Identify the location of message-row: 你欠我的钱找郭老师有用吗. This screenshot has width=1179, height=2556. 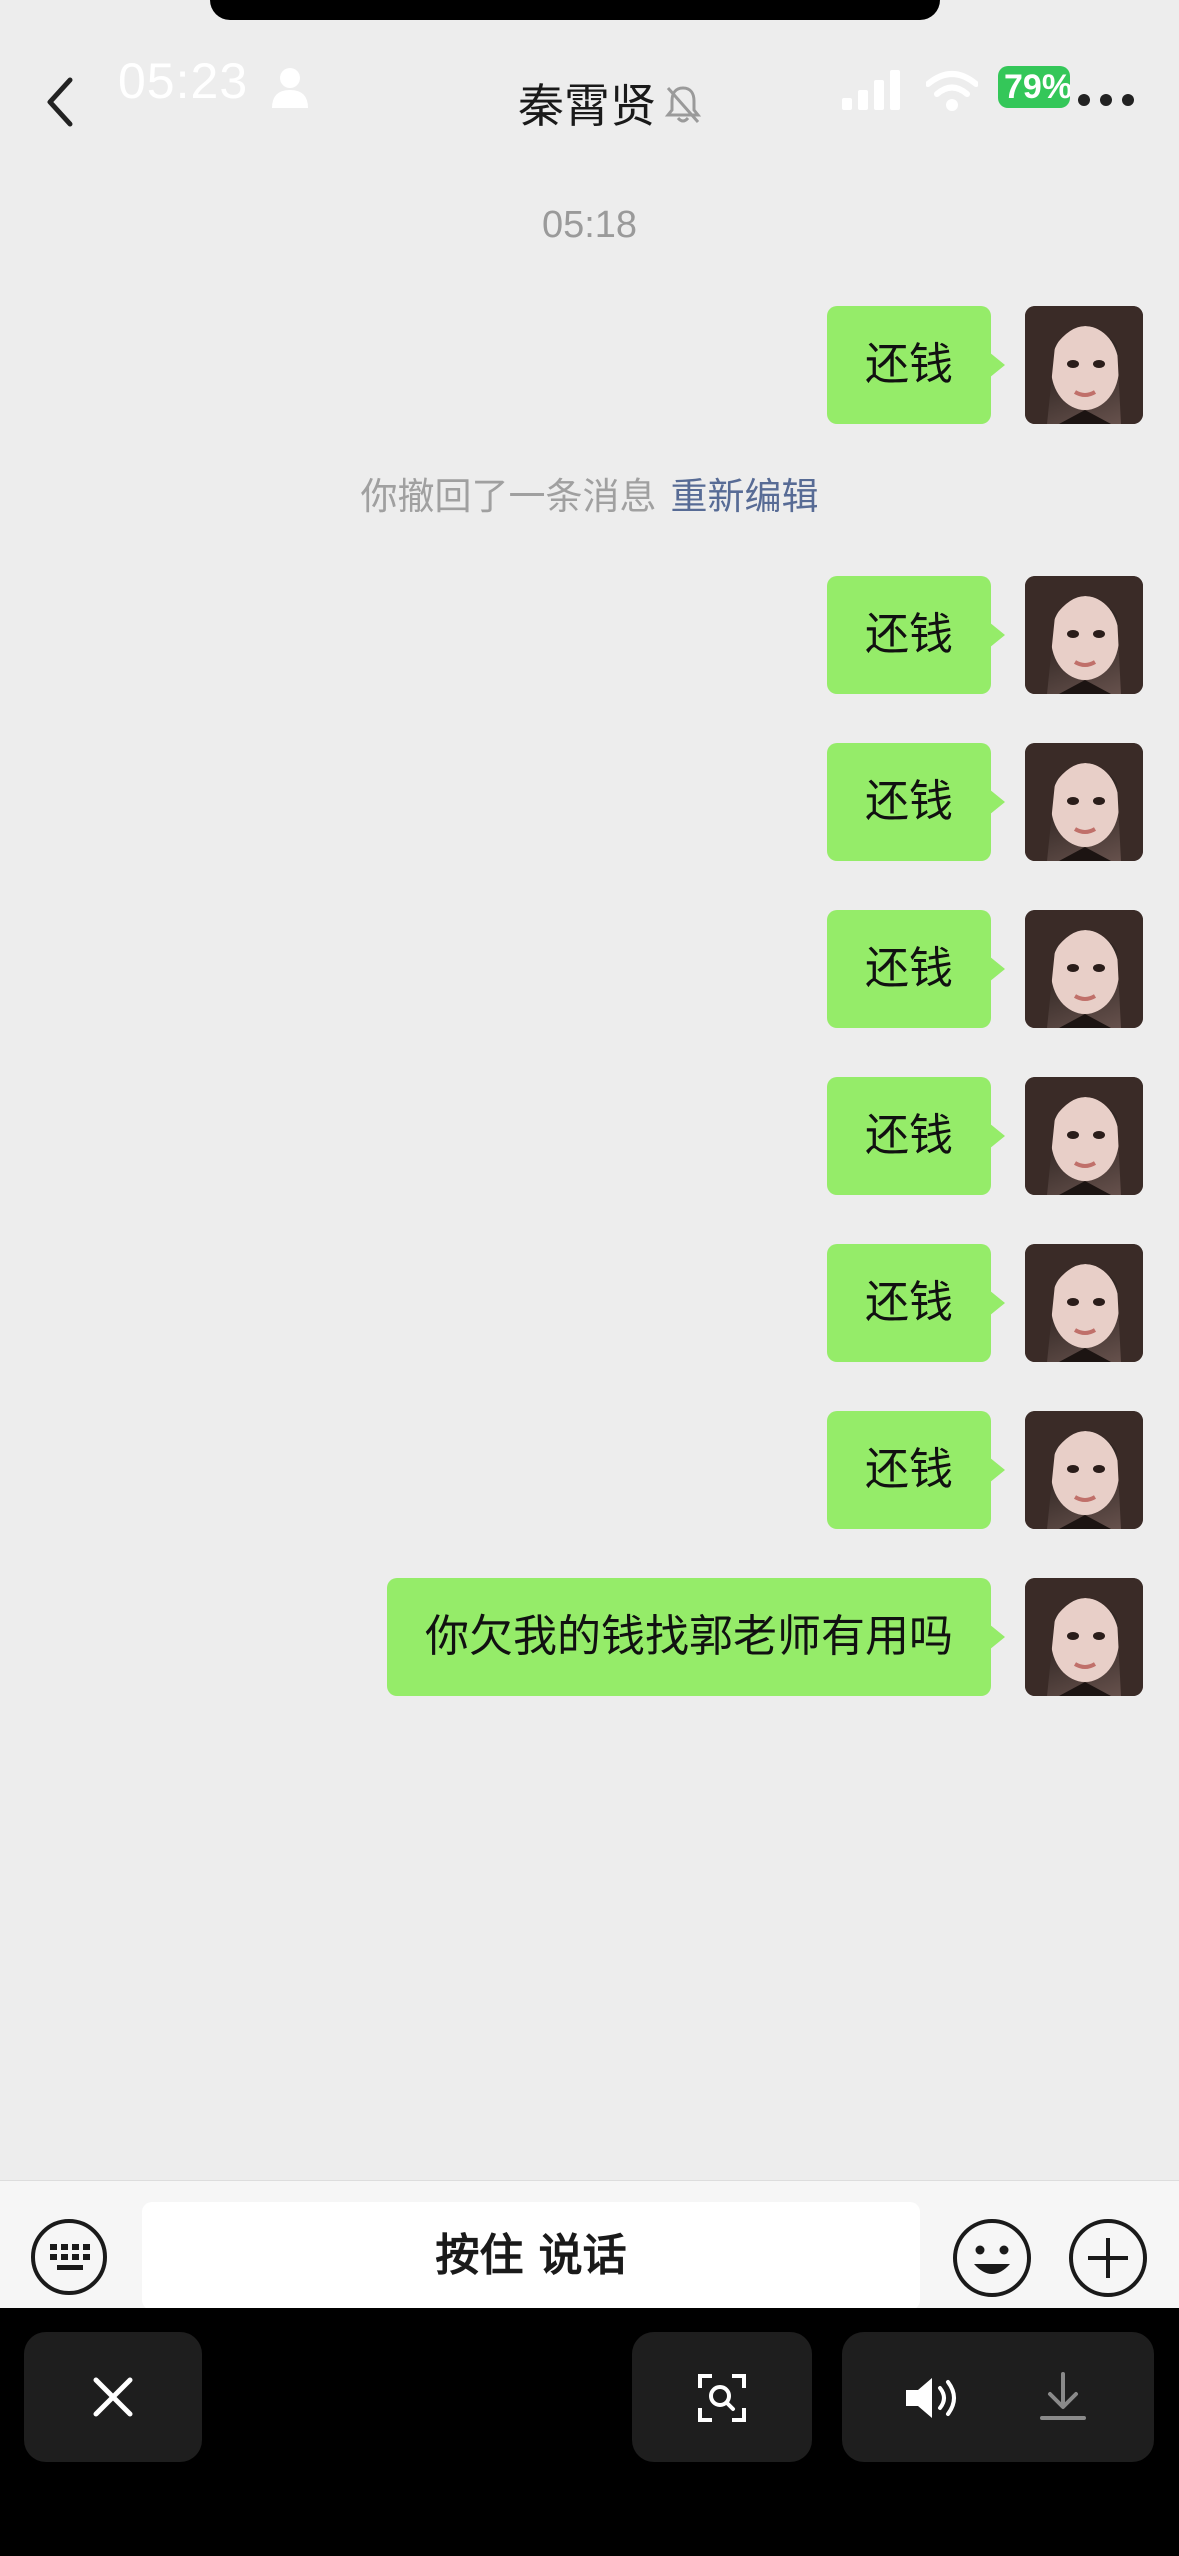
(765, 1637).